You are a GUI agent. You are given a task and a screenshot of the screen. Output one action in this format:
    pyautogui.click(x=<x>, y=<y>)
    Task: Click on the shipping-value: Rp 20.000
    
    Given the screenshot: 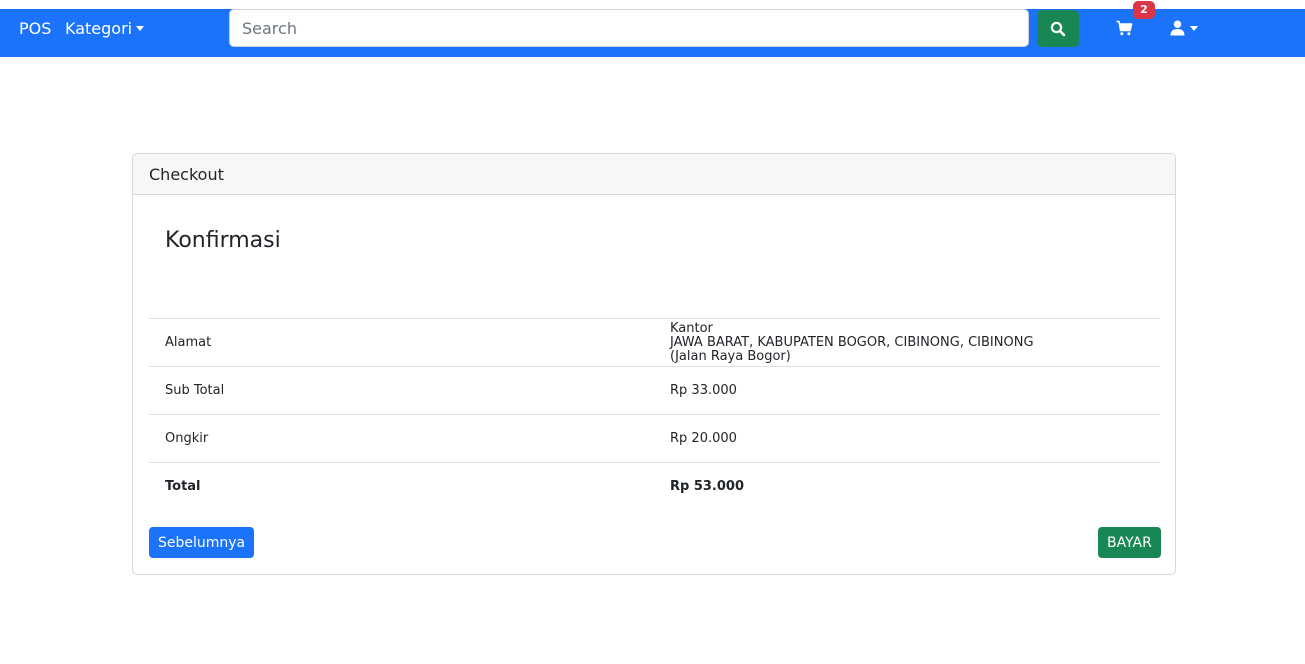 What is the action you would take?
    pyautogui.click(x=907, y=438)
    